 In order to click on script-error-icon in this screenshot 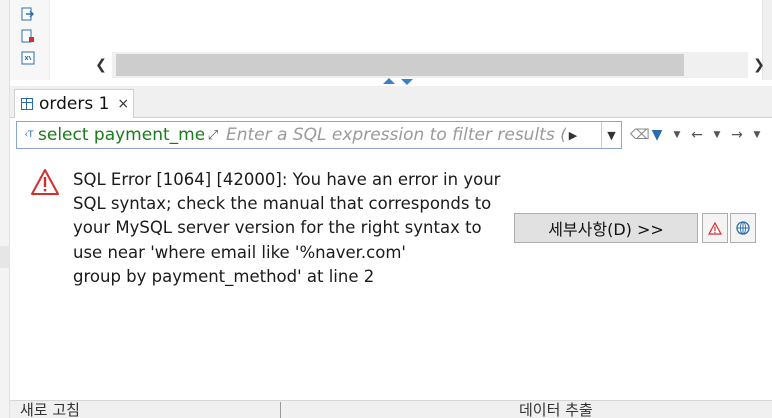, I will do `click(28, 36)`.